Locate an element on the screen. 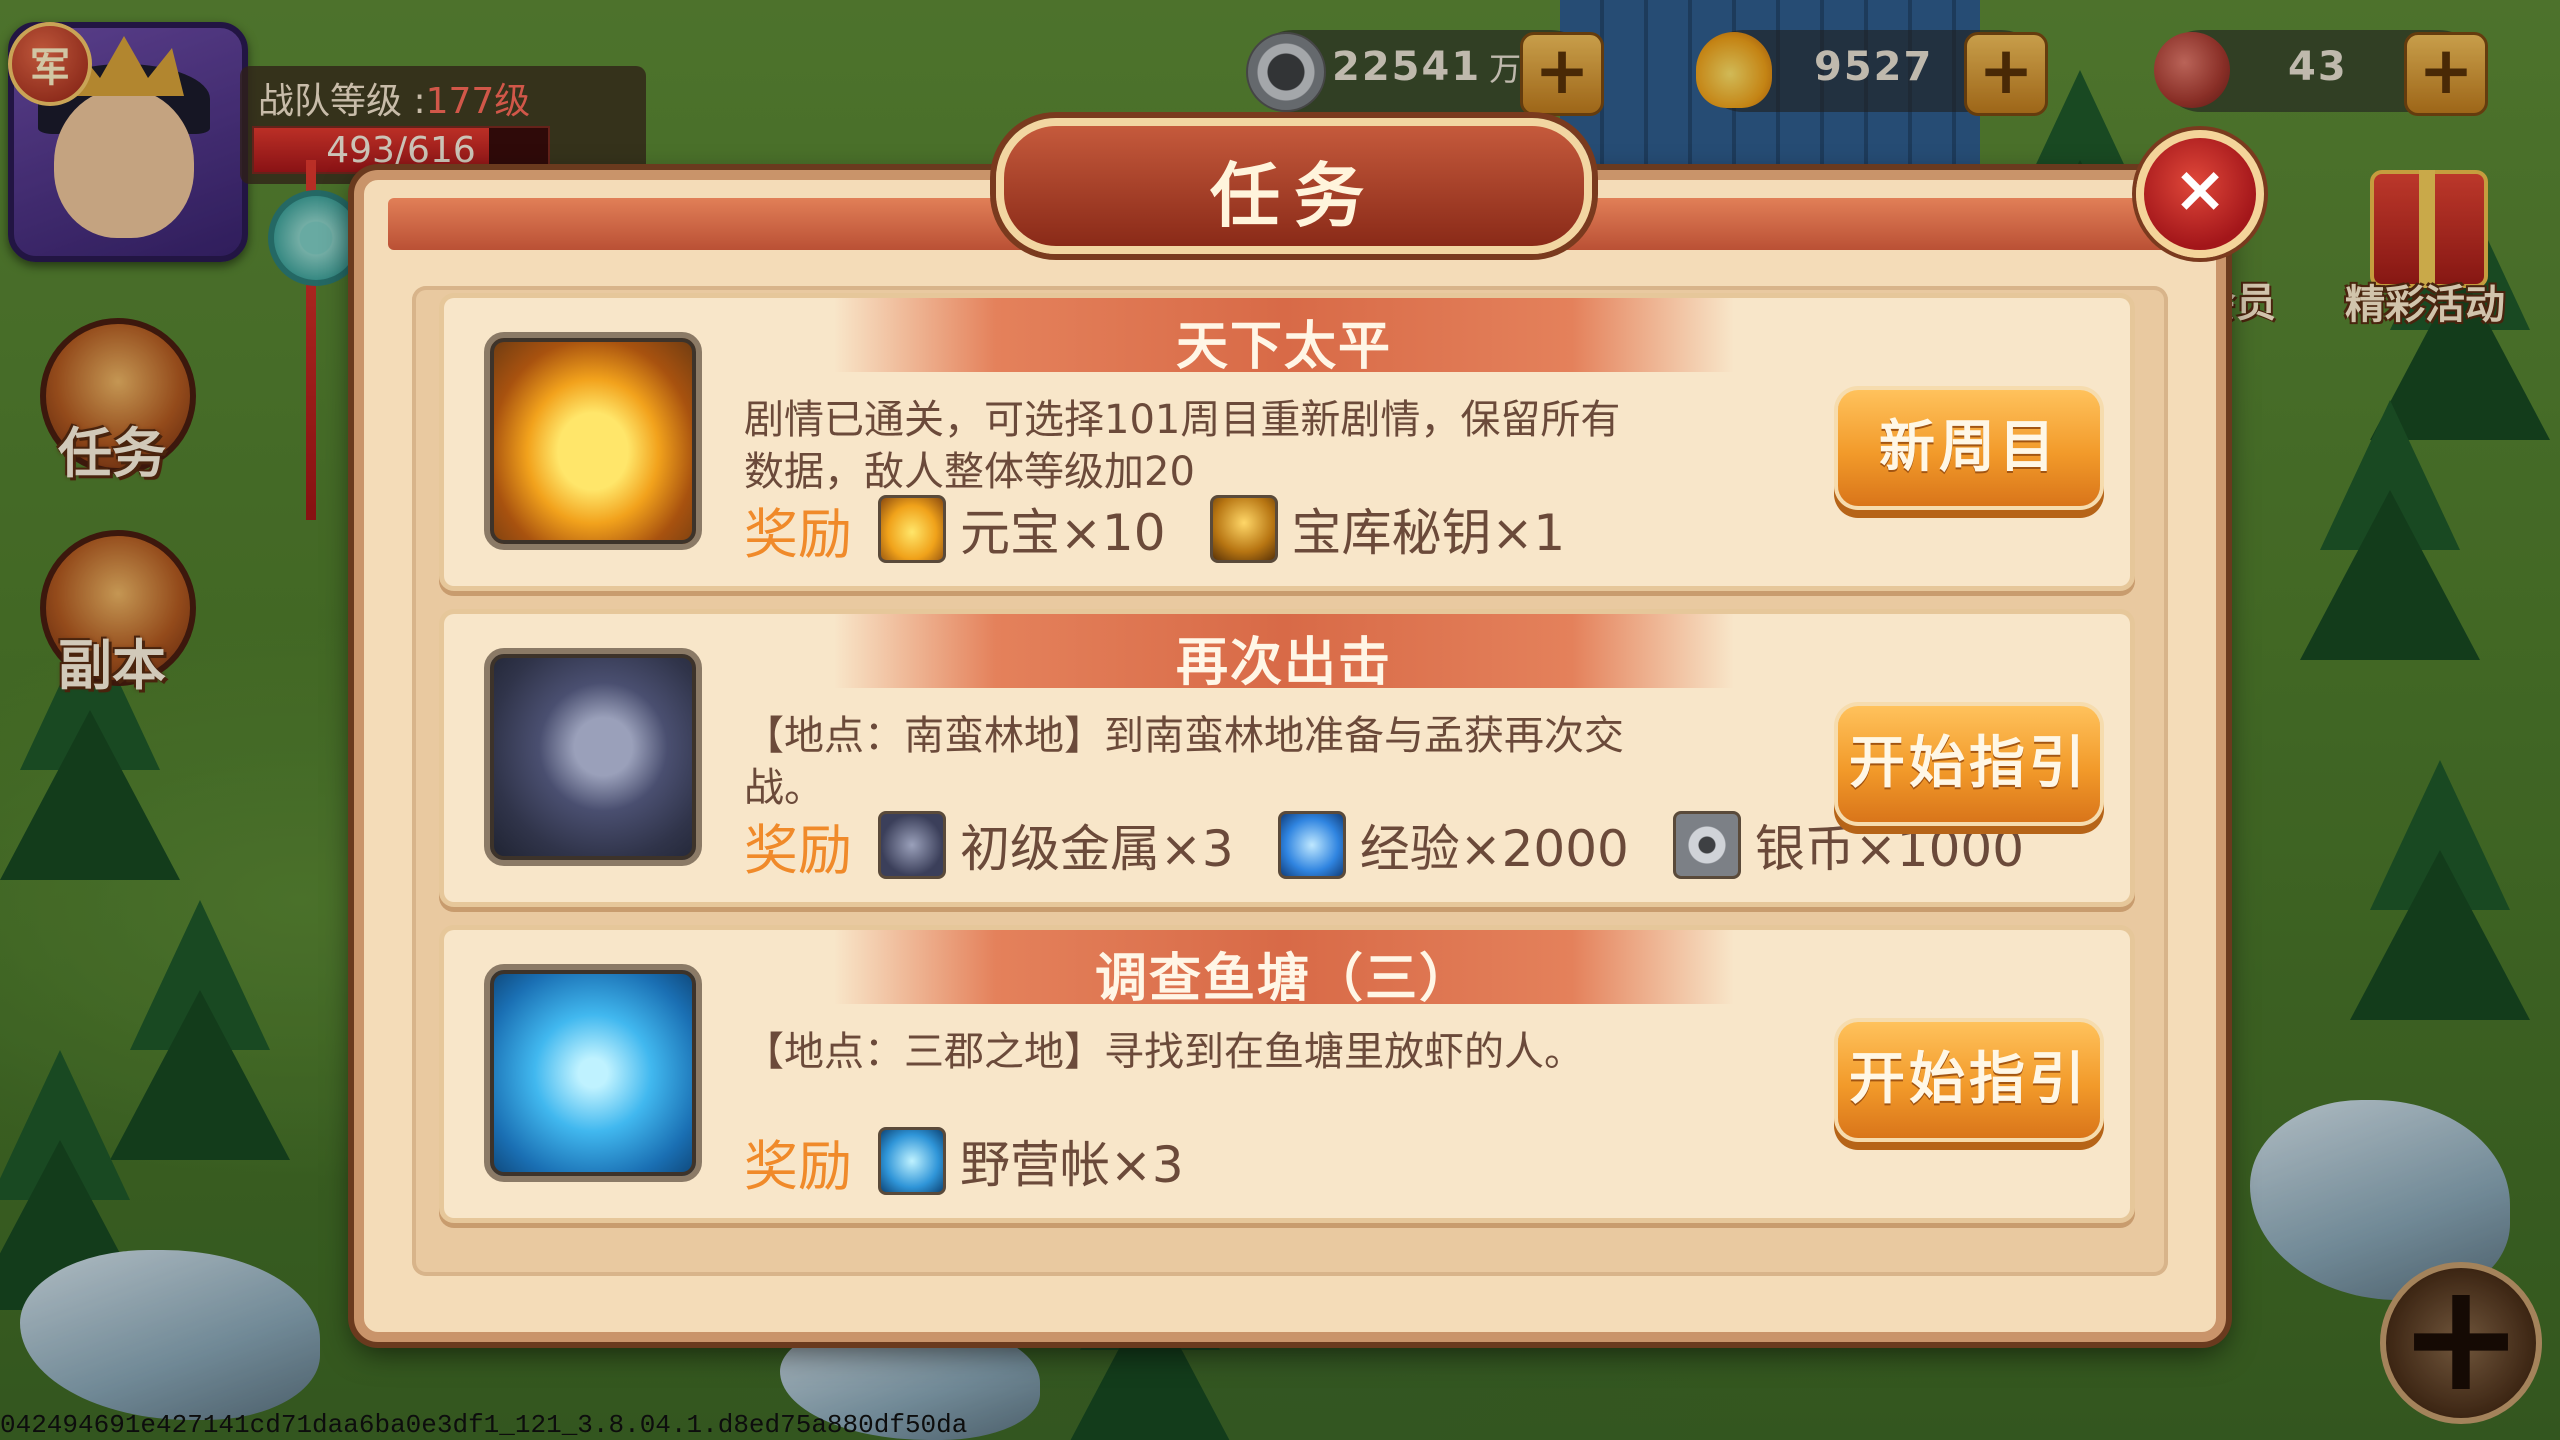 The image size is (2560, 1440). quest-description: 剧情已通关，可选择101周目重新剧情，保留所有数据，敌人整体等级加20 is located at coordinates (1182, 446).